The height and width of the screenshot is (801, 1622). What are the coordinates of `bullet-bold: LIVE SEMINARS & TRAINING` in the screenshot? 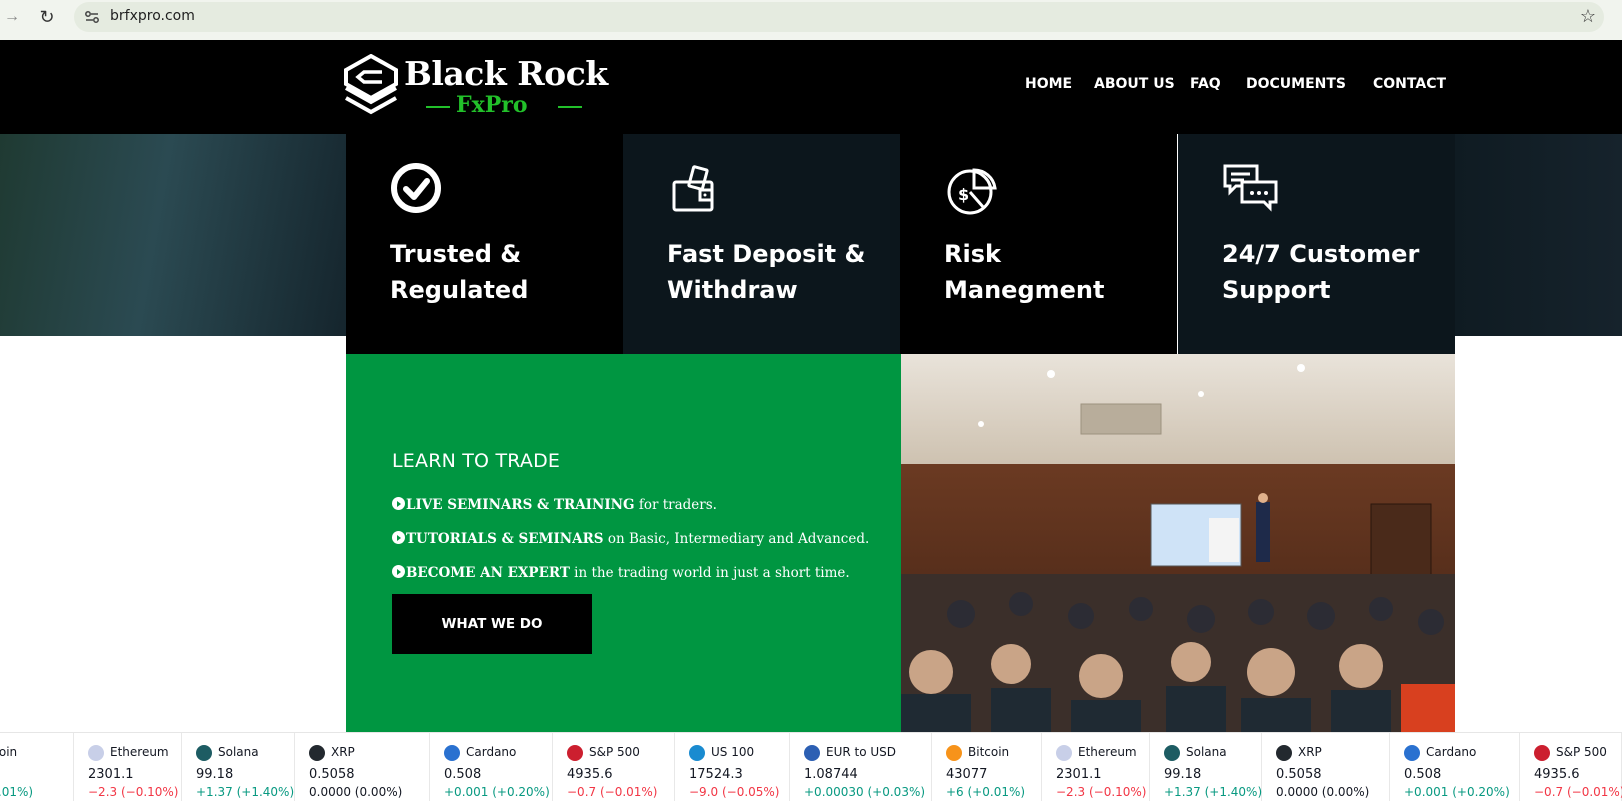 It's located at (520, 505).